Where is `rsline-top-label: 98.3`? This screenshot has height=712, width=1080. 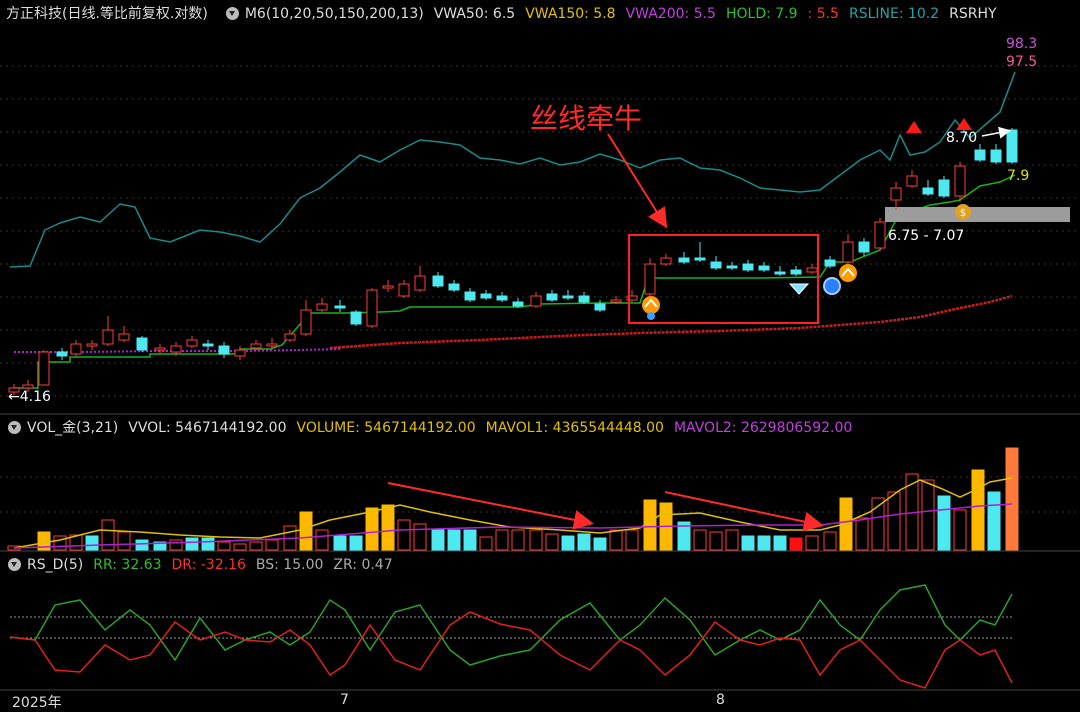 rsline-top-label: 98.3 is located at coordinates (1021, 44).